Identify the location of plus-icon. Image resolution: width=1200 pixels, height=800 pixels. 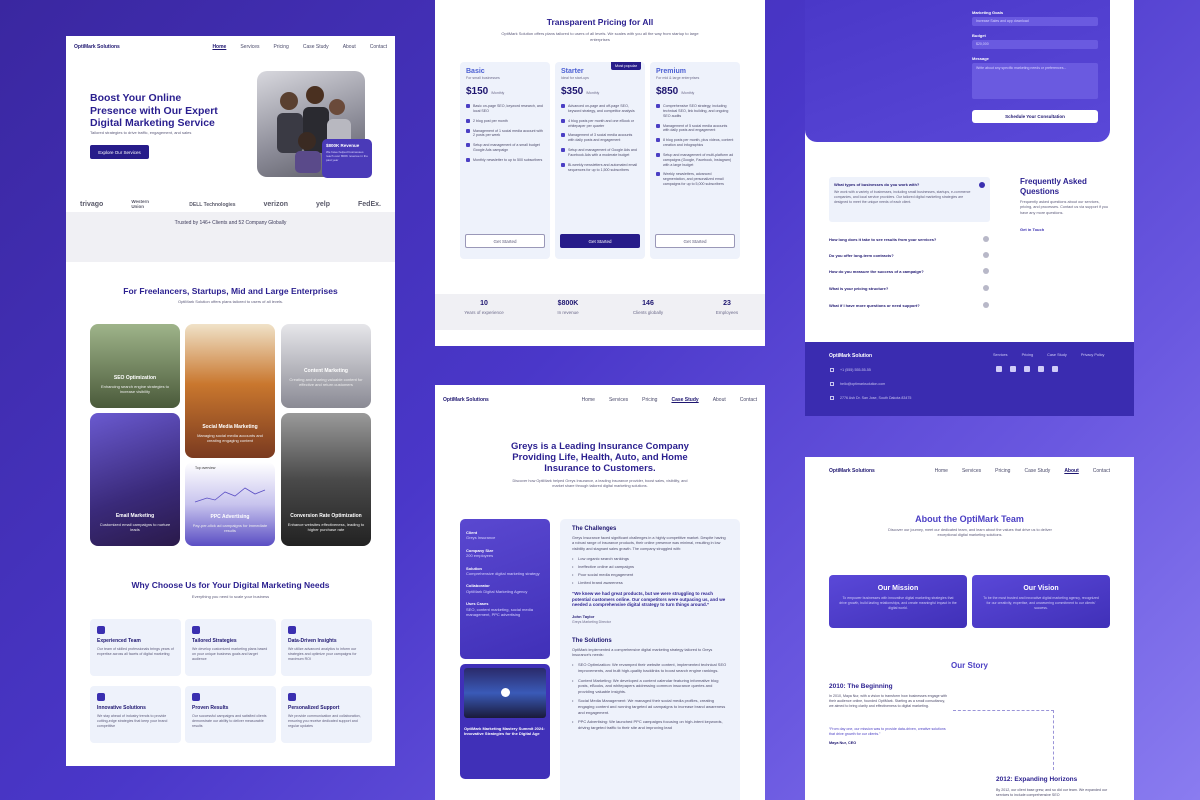
(986, 239).